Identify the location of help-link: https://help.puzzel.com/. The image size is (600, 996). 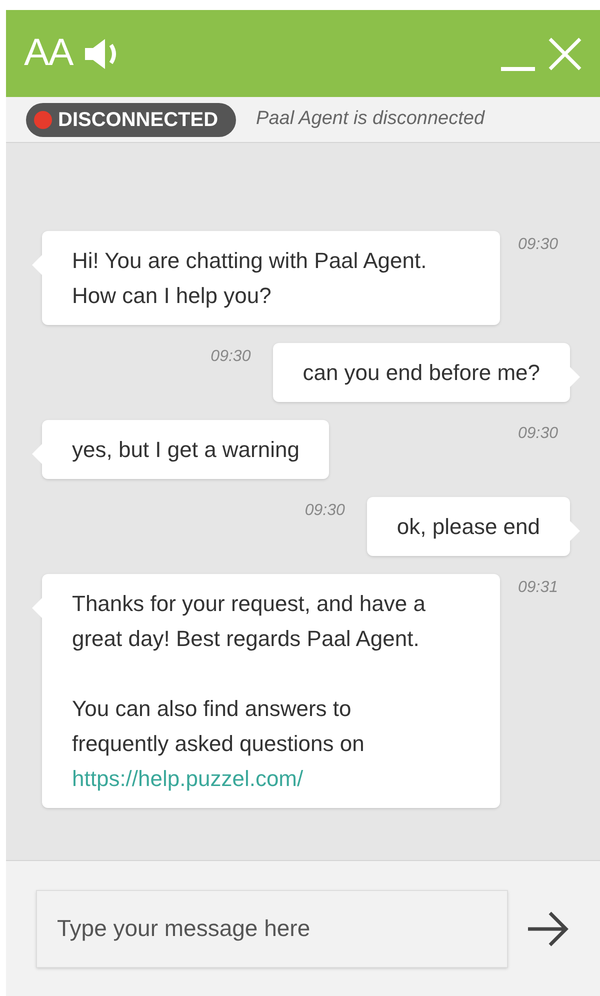
(258, 778).